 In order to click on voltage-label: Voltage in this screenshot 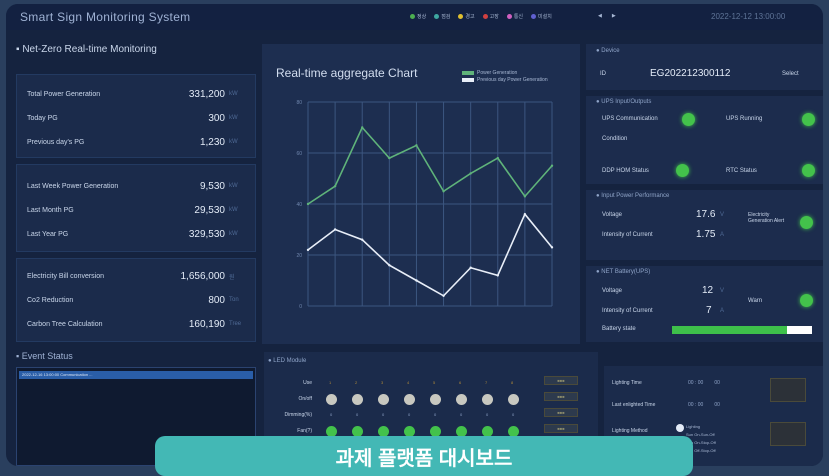, I will do `click(612, 215)`.